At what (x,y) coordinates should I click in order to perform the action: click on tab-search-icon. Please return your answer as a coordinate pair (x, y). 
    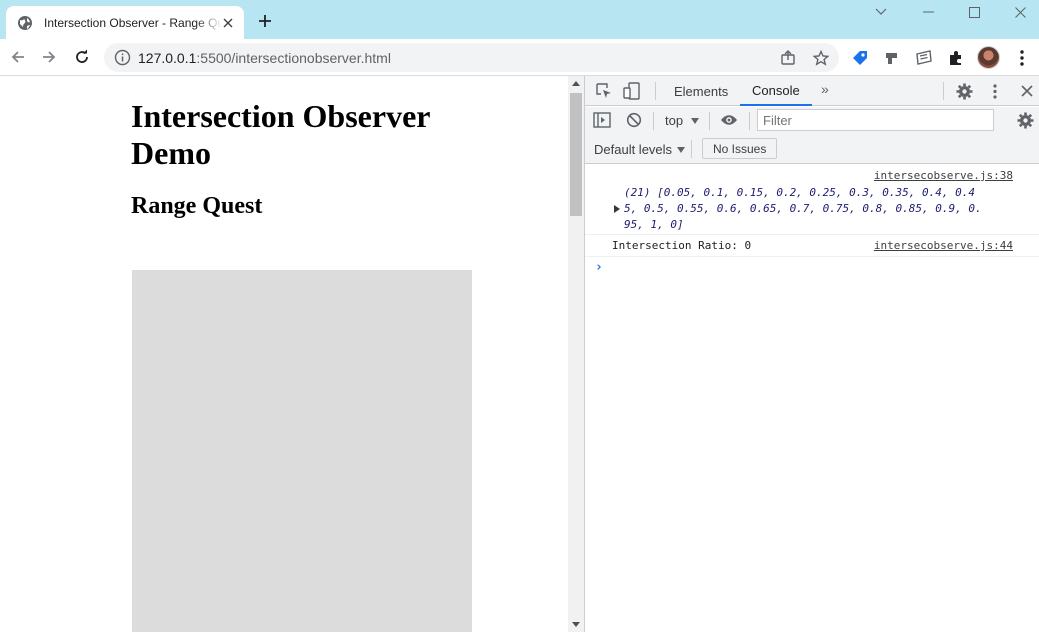
    Looking at the image, I should click on (881, 12).